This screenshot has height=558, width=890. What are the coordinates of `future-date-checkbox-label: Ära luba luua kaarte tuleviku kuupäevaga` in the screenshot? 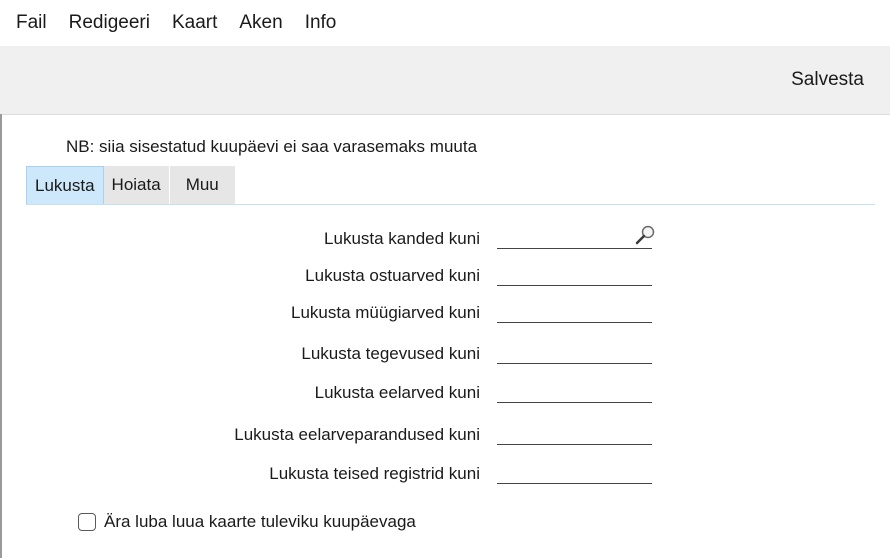 It's located at (260, 521).